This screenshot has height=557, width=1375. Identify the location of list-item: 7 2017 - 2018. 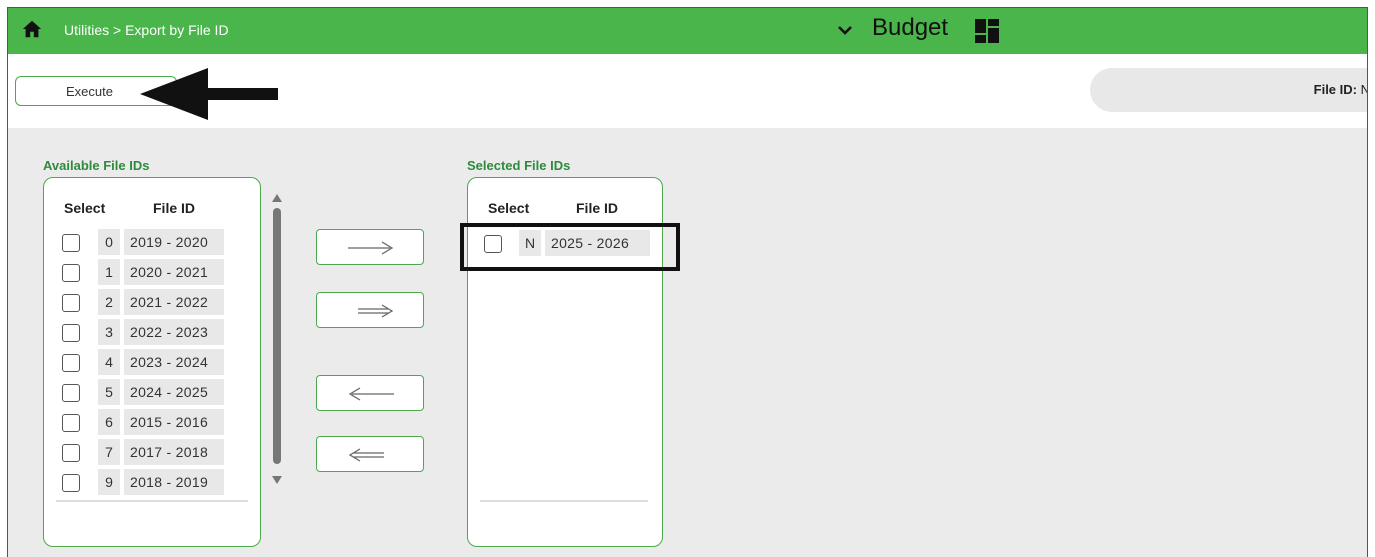
(144, 453).